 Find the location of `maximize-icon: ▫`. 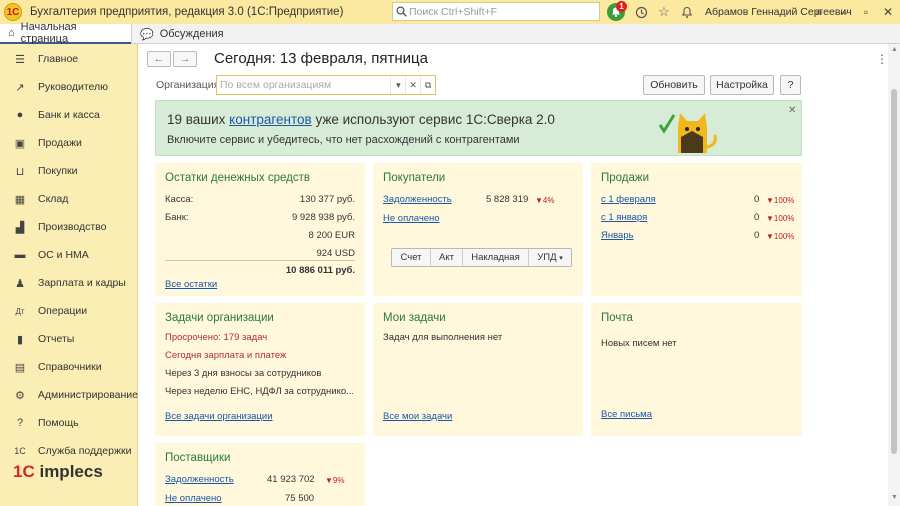

maximize-icon: ▫ is located at coordinates (866, 12).